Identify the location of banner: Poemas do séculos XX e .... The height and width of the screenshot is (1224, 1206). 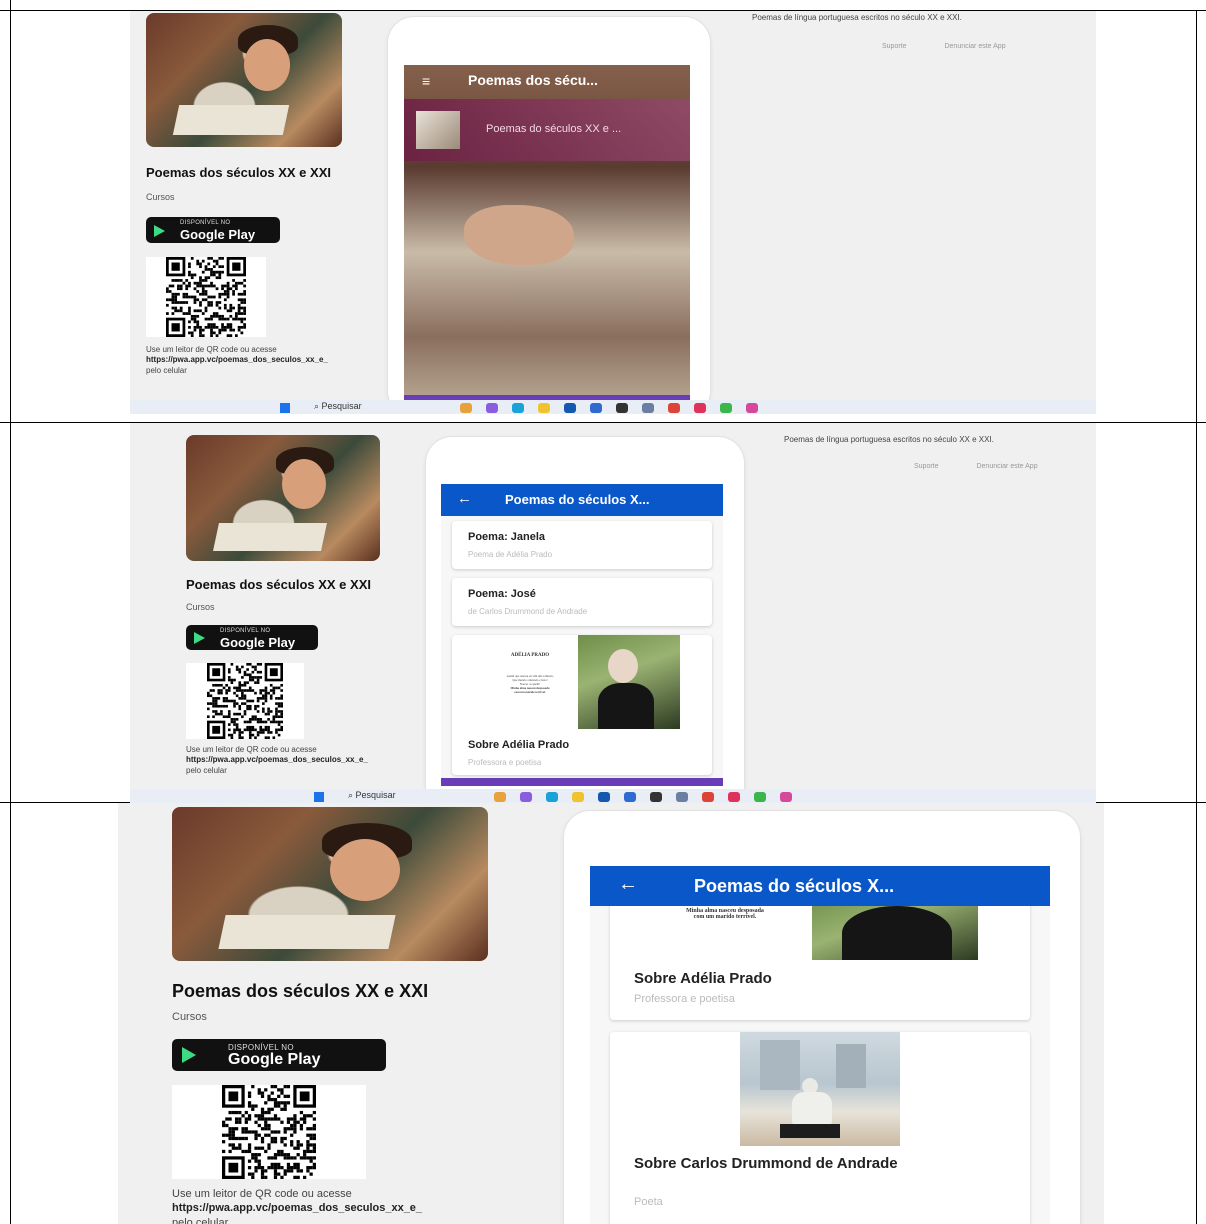
(547, 130).